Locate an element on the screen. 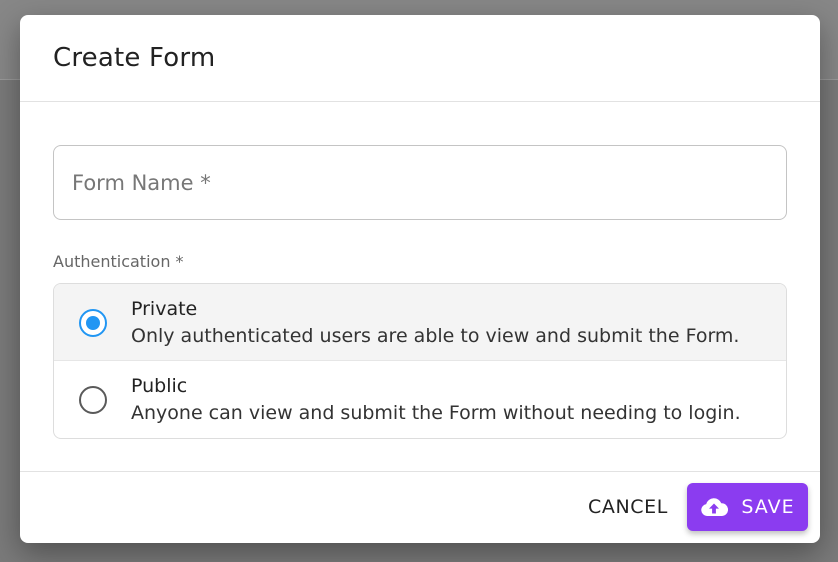 This screenshot has height=562, width=838. dialog-footer: CANCEL SAVE is located at coordinates (420, 507).